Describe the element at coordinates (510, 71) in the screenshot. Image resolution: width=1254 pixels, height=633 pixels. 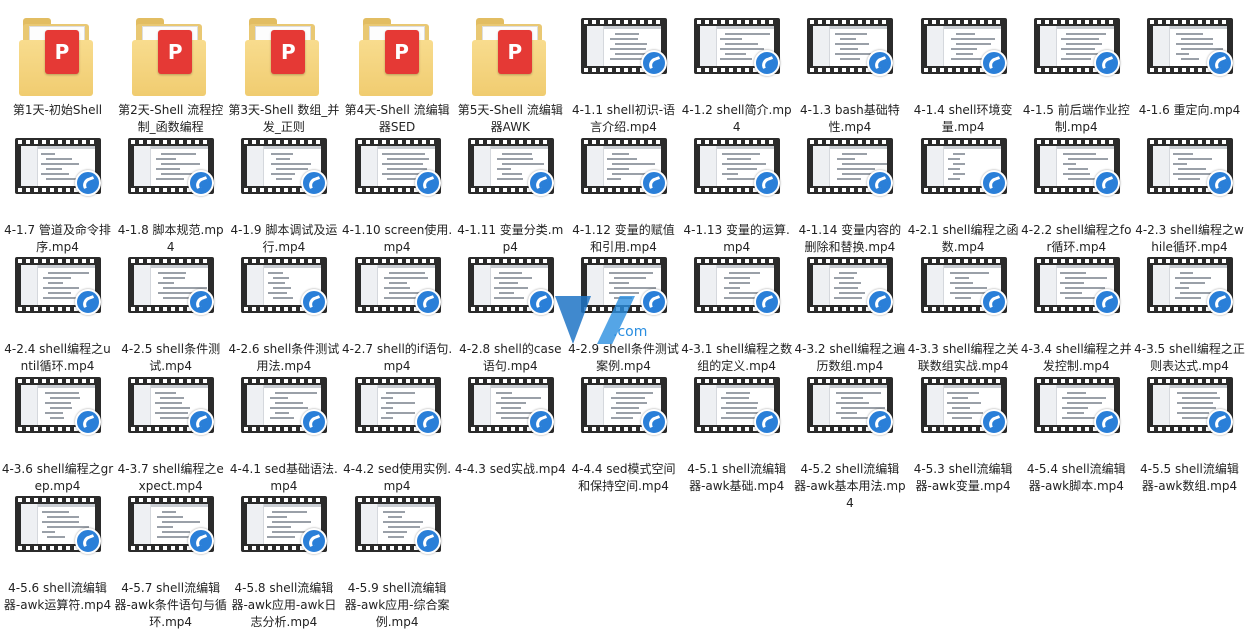
I see `folder-item: P 第5天-Shell 流编辑器AWK` at that location.